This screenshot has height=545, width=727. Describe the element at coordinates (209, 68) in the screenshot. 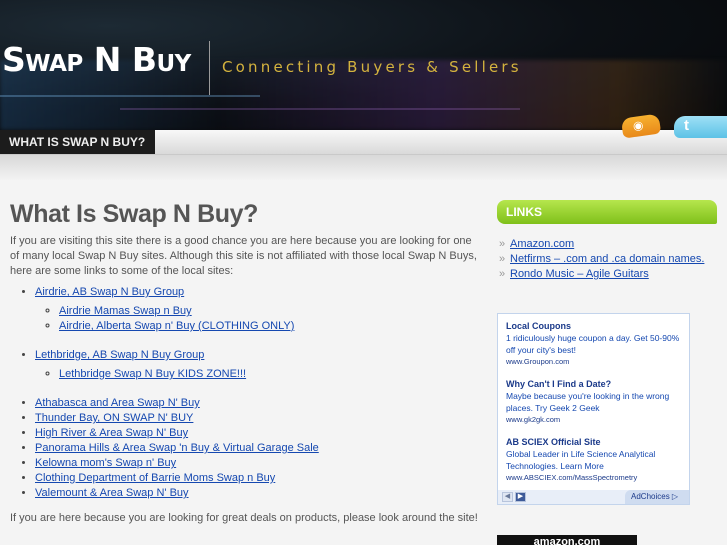

I see `header-divider` at that location.